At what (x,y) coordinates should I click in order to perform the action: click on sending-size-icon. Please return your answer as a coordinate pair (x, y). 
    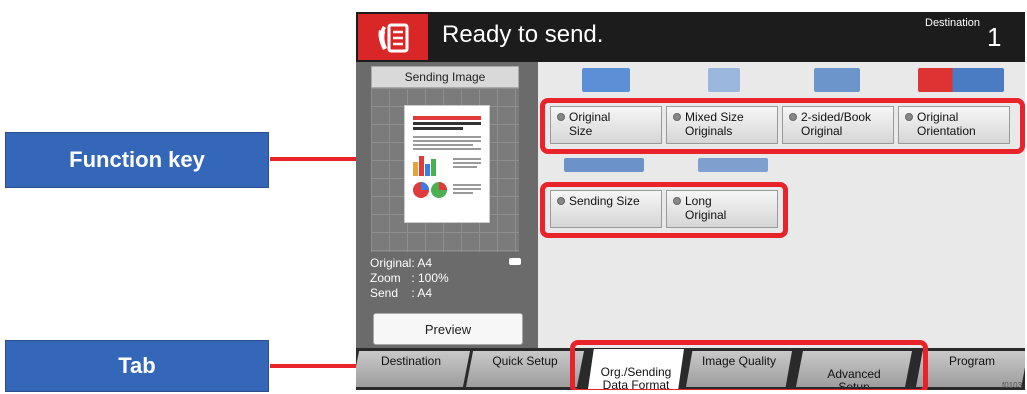
    Looking at the image, I should click on (604, 165).